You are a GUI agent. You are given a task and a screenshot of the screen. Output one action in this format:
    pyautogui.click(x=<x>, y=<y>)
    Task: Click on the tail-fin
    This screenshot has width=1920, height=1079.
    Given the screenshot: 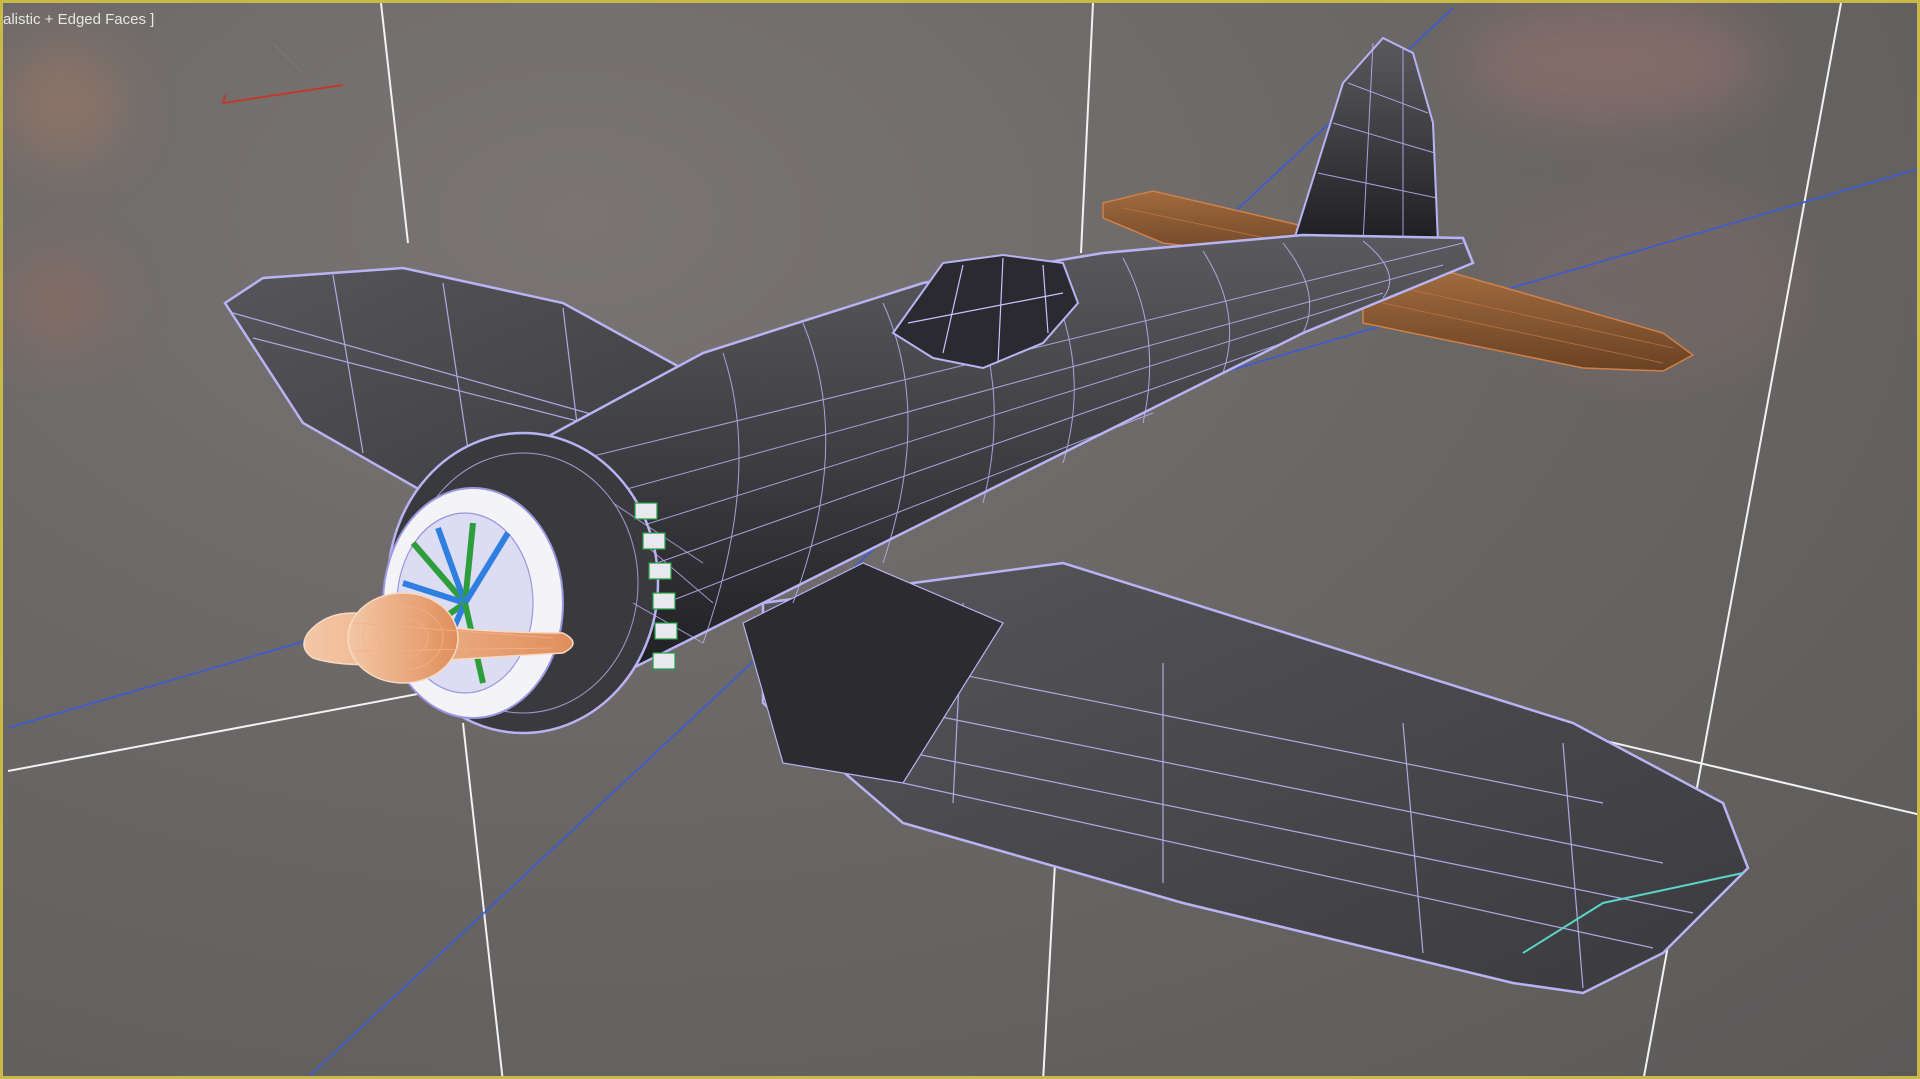 What is the action you would take?
    pyautogui.click(x=1365, y=140)
    